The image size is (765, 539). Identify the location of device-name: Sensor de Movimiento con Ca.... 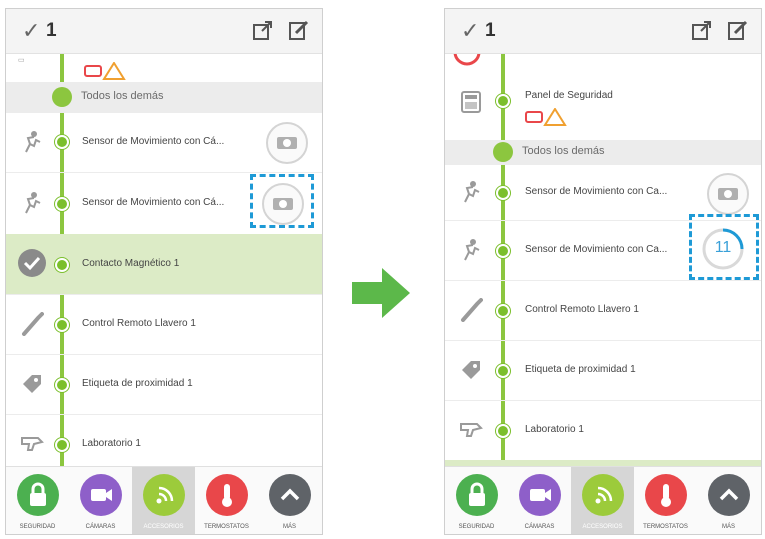
(596, 191).